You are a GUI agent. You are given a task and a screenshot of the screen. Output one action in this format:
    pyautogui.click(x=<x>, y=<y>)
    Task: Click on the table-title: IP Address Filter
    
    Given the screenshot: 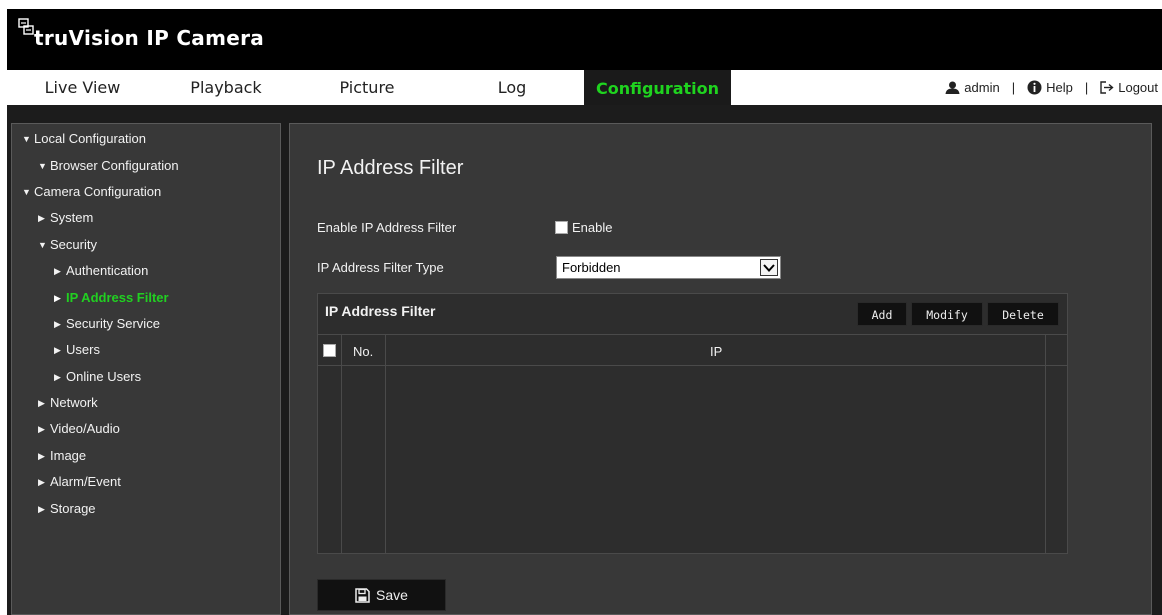 What is the action you would take?
    pyautogui.click(x=380, y=311)
    